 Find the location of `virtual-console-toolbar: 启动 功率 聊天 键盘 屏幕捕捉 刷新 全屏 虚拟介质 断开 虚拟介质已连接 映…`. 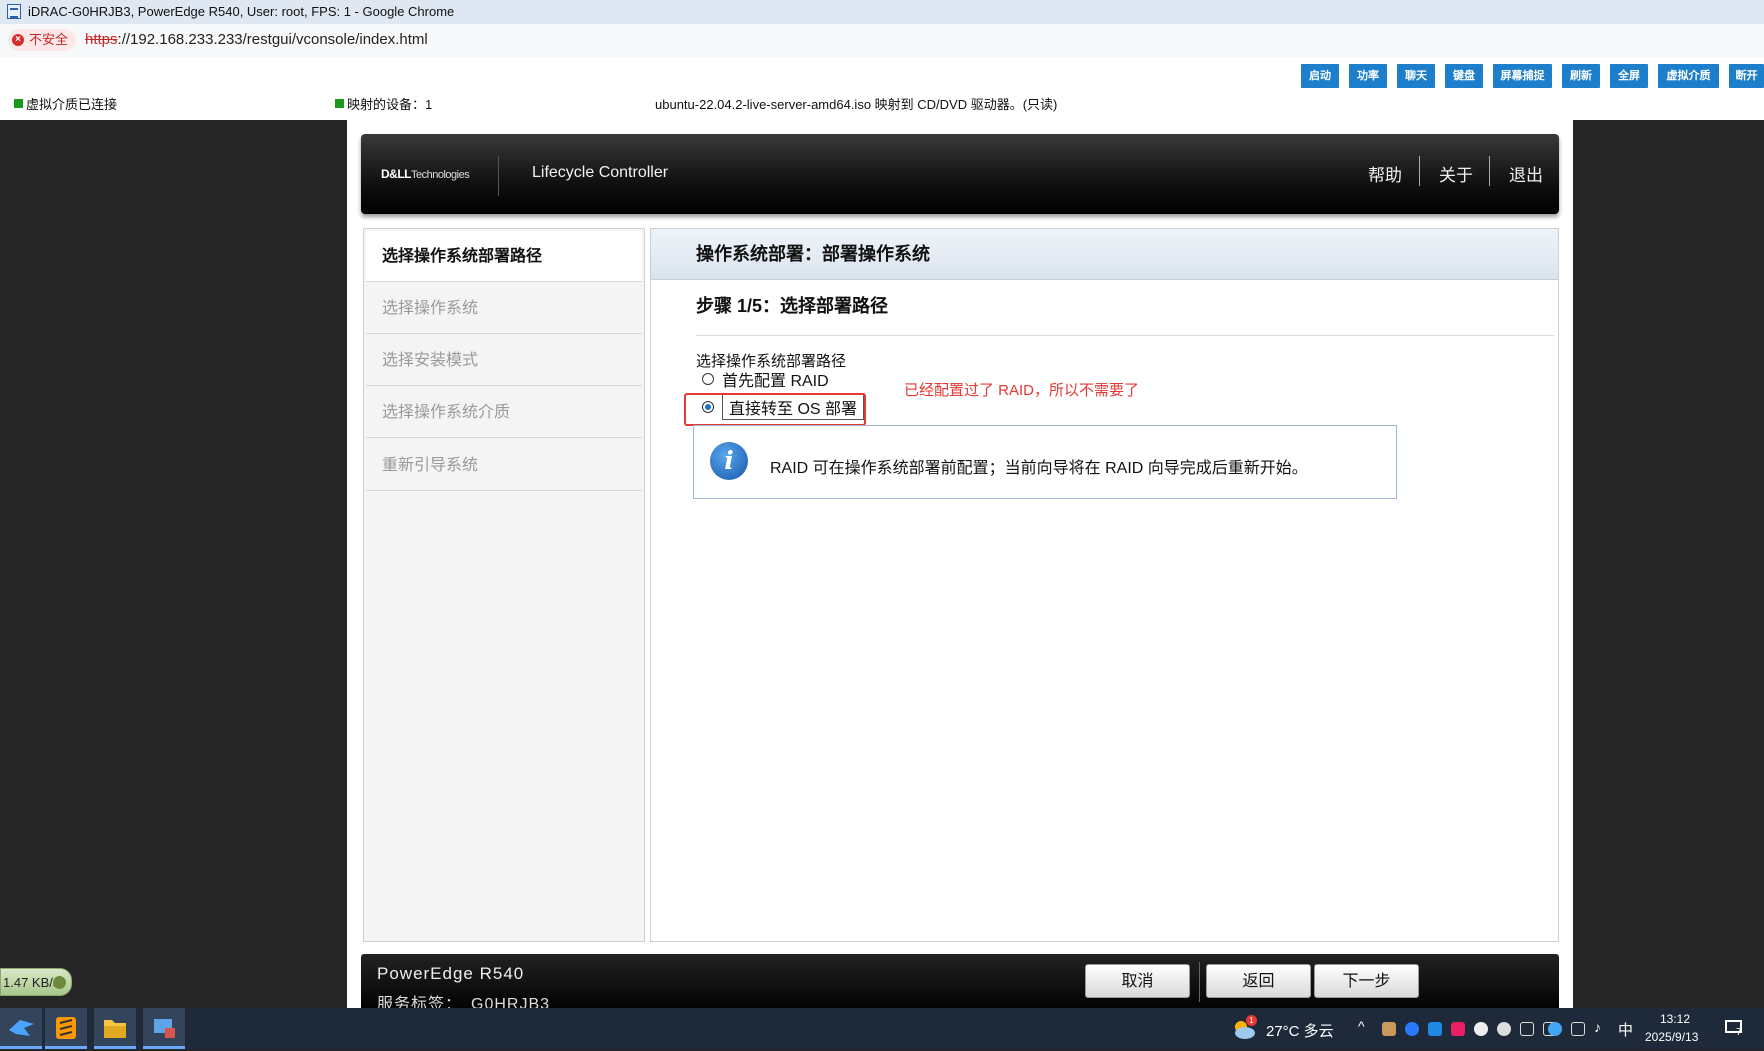

virtual-console-toolbar: 启动 功率 聊天 键盘 屏幕捕捉 刷新 全屏 虚拟介质 断开 虚拟介质已连接 映… is located at coordinates (882, 88).